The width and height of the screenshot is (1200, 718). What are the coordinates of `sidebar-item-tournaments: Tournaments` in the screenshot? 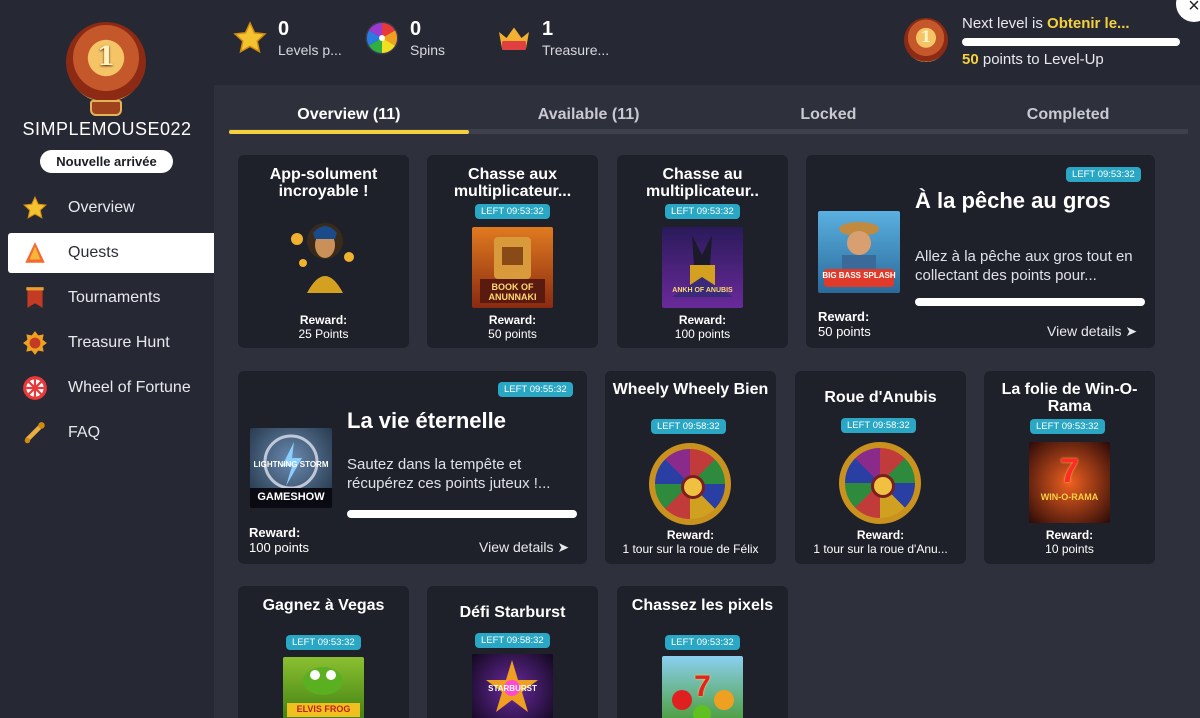 It's located at (111, 298).